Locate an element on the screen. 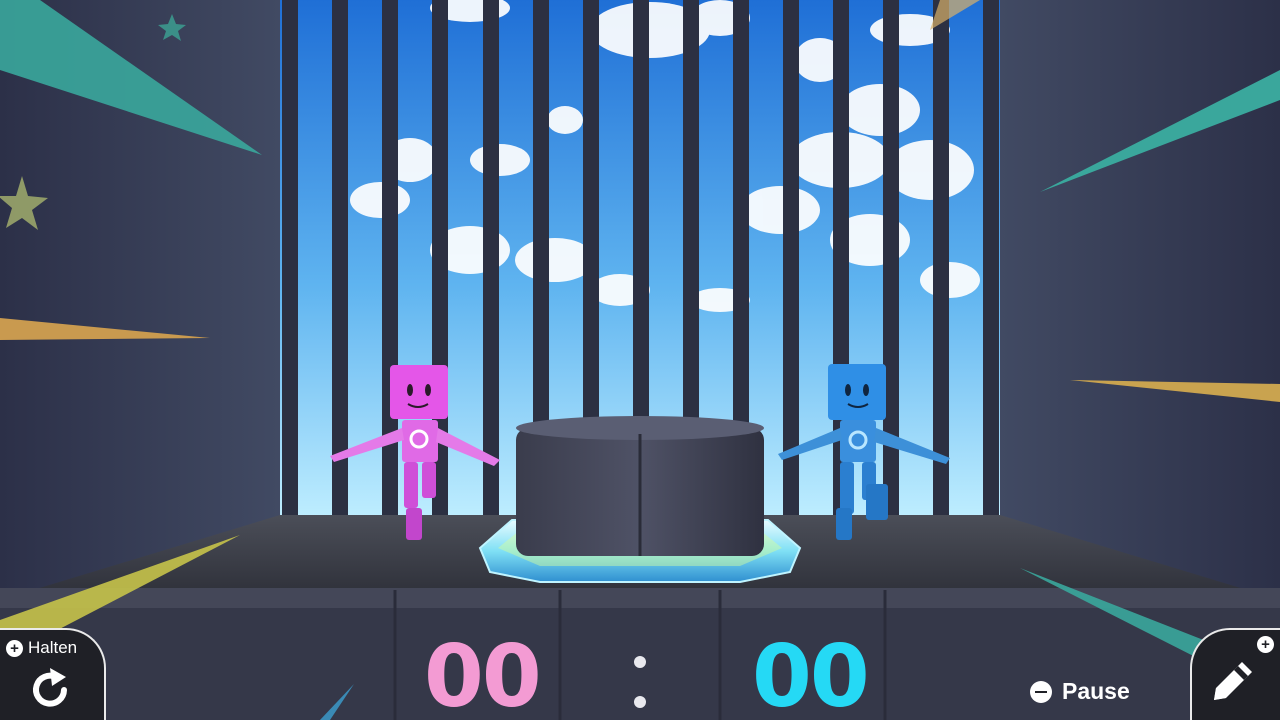 The image size is (1280, 720). minus-circle-icon is located at coordinates (1041, 691).